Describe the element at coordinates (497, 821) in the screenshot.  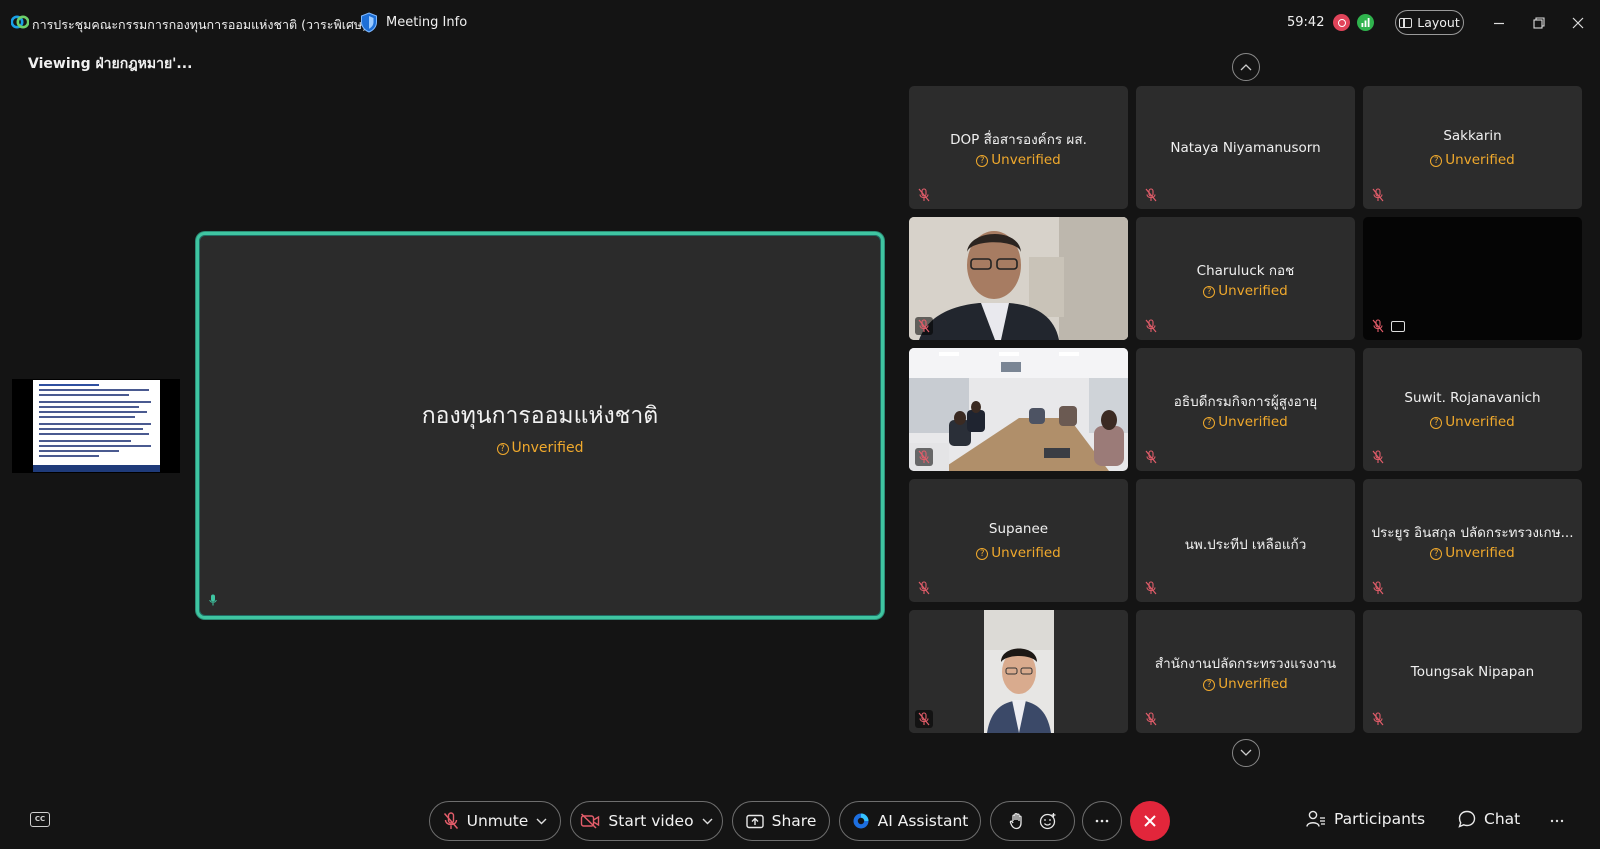
I see `unmute-label: Unmute` at that location.